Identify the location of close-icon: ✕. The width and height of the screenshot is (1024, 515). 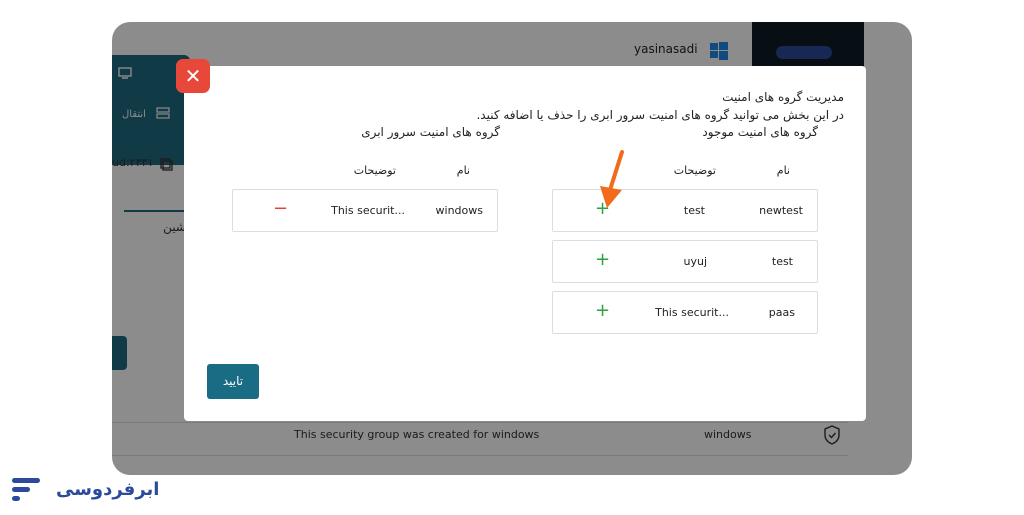
(193, 76).